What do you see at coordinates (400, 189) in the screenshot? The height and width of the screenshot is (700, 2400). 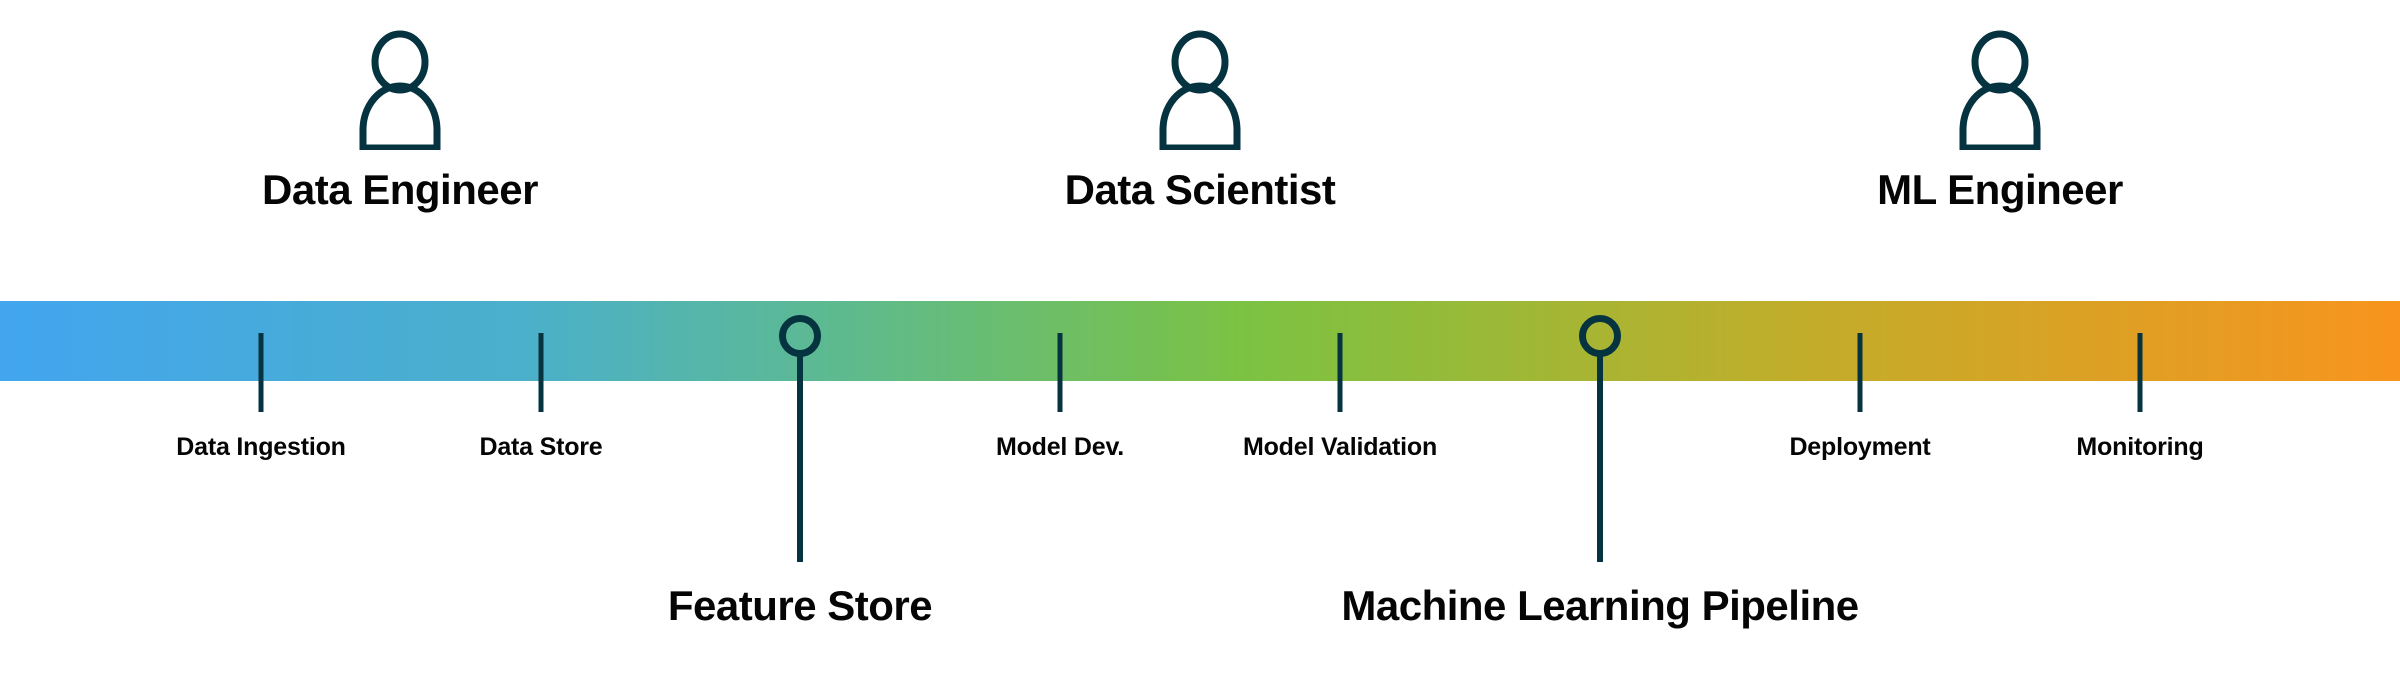 I see `role-label: Data Engineer` at bounding box center [400, 189].